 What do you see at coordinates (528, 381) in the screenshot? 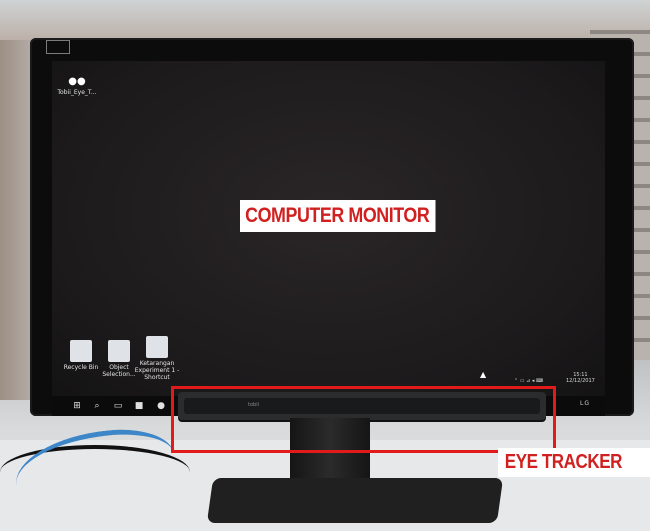
I see `system-tray-icons: ⌃ ▭ ⊿ ◂ ⌨` at bounding box center [528, 381].